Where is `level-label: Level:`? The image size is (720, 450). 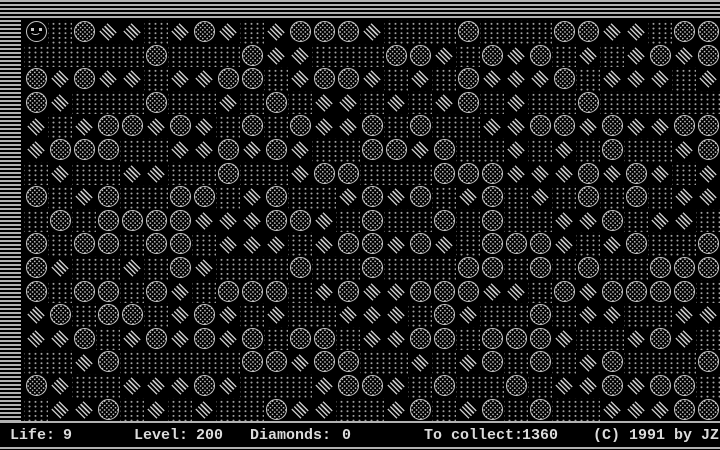
level-label: Level: is located at coordinates (161, 435).